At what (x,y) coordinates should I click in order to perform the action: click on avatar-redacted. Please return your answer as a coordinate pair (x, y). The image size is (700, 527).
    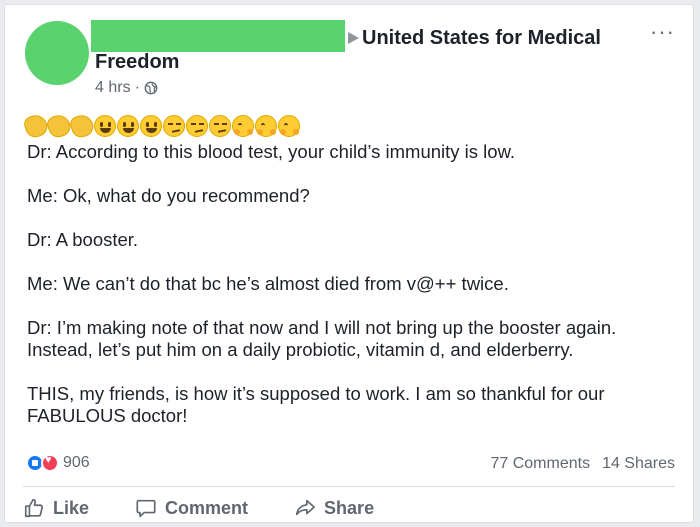
    Looking at the image, I should click on (57, 53).